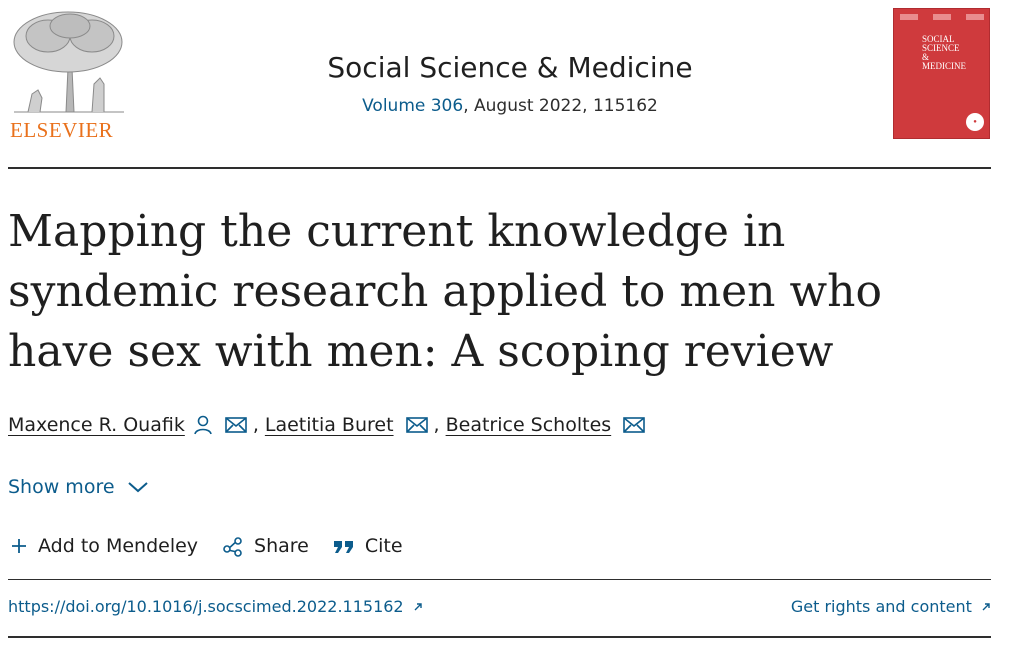 The image size is (1011, 652). Describe the element at coordinates (944, 52) in the screenshot. I see `cover-title: SOCIAL SCIENCE & MEDICINE` at that location.